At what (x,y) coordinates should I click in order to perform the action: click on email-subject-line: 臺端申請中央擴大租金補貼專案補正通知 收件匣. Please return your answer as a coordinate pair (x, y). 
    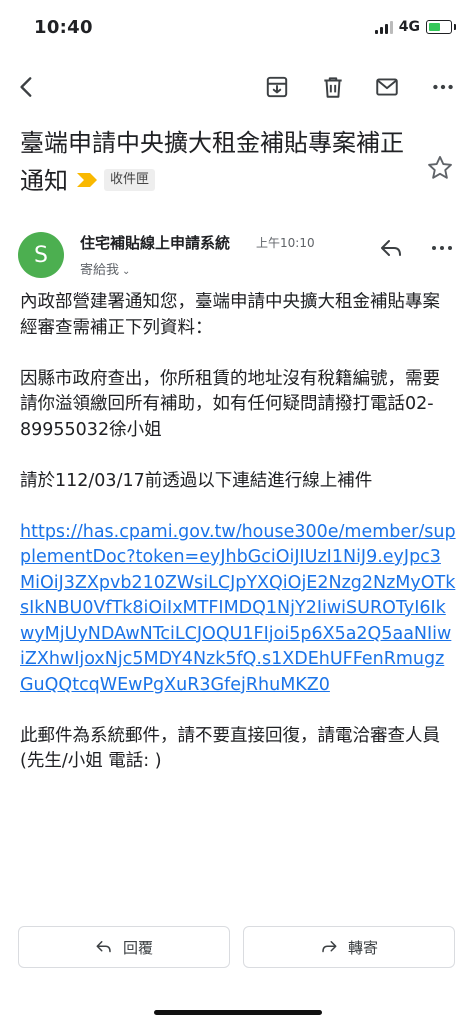
    Looking at the image, I should click on (215, 162).